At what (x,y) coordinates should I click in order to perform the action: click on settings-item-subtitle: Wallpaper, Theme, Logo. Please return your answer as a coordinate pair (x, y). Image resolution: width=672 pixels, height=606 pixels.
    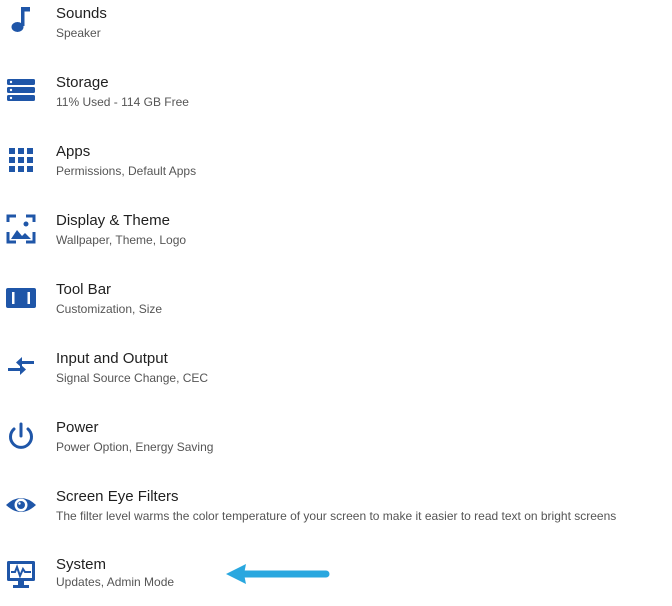
    Looking at the image, I should click on (121, 240).